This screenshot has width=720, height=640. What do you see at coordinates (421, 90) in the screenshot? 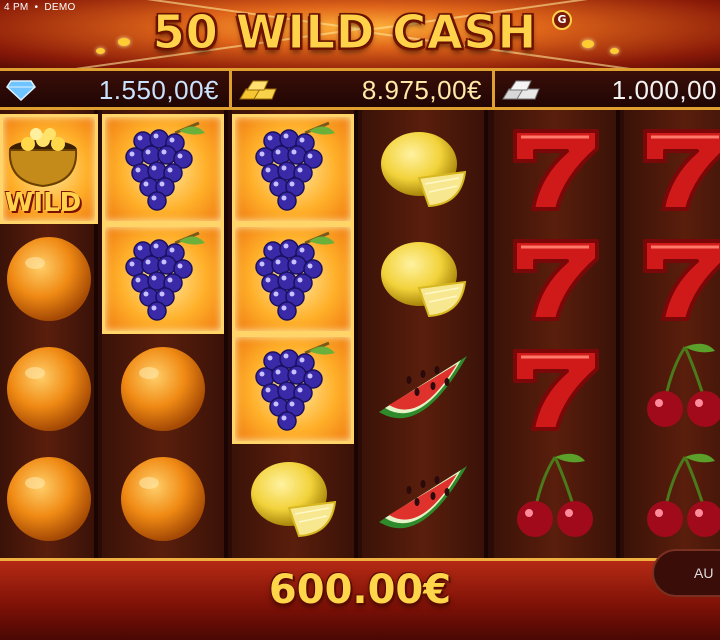
I see `jackpot-gold-value: 8.975,00€` at bounding box center [421, 90].